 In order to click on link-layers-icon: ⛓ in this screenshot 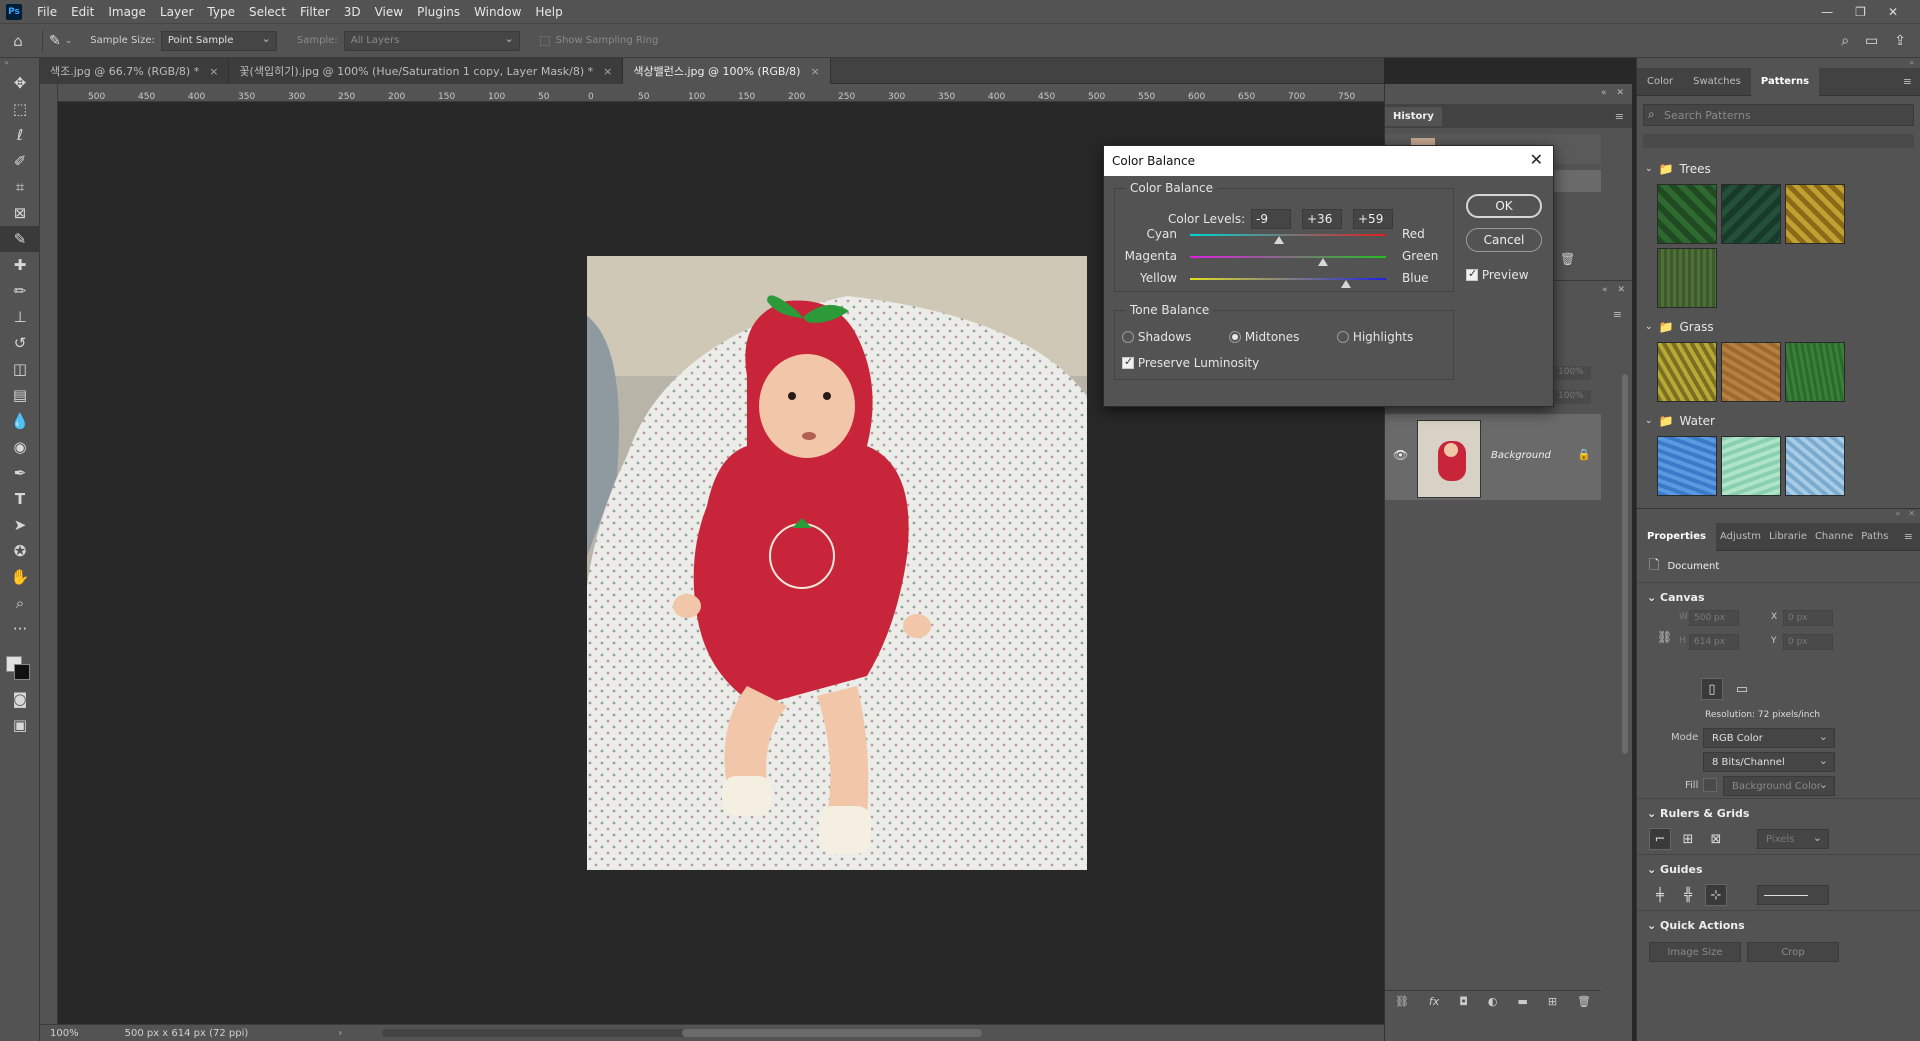, I will do `click(1402, 1001)`.